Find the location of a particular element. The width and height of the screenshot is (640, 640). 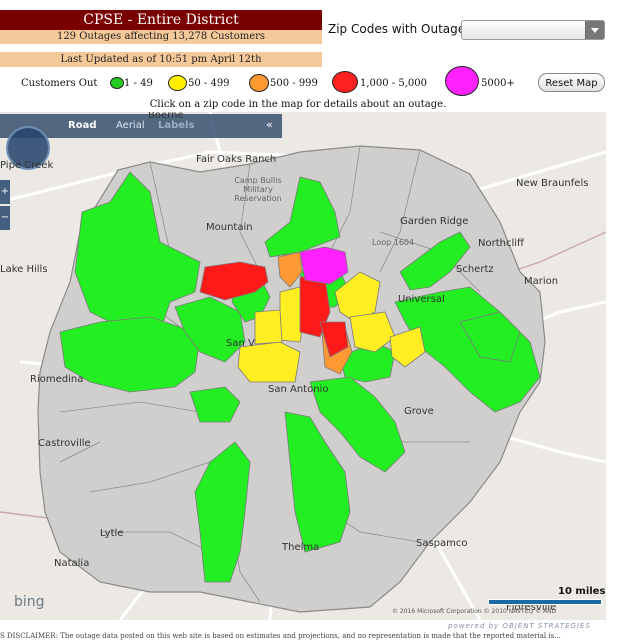

legend-swatch-red is located at coordinates (345, 82).